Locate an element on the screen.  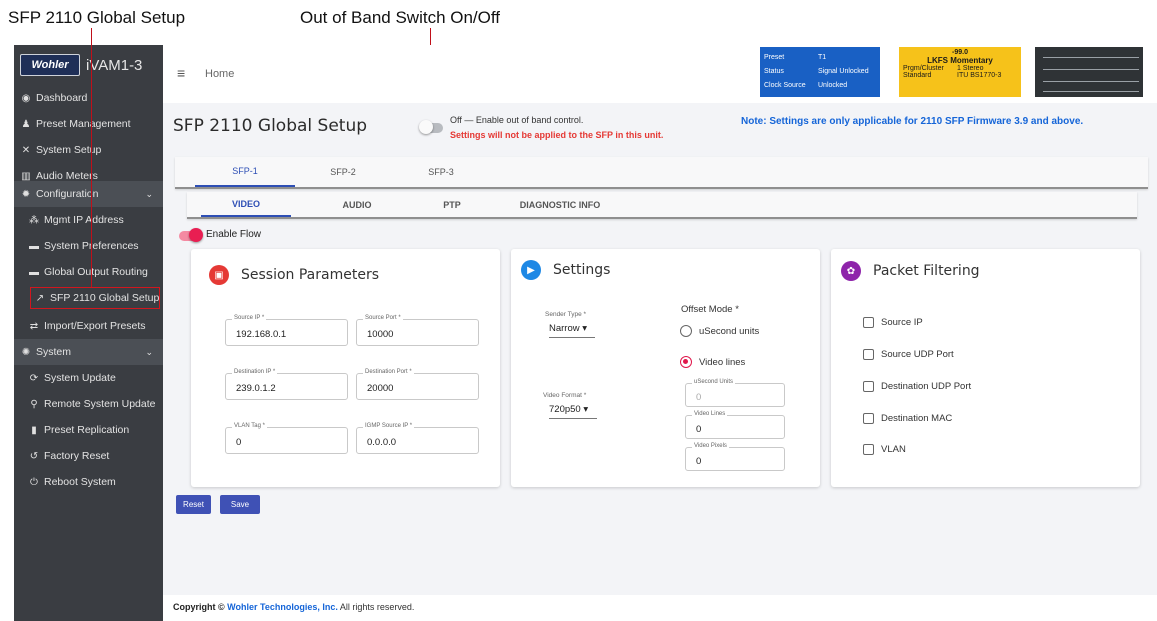
power-icon: ⏻ is located at coordinates (34, 482).